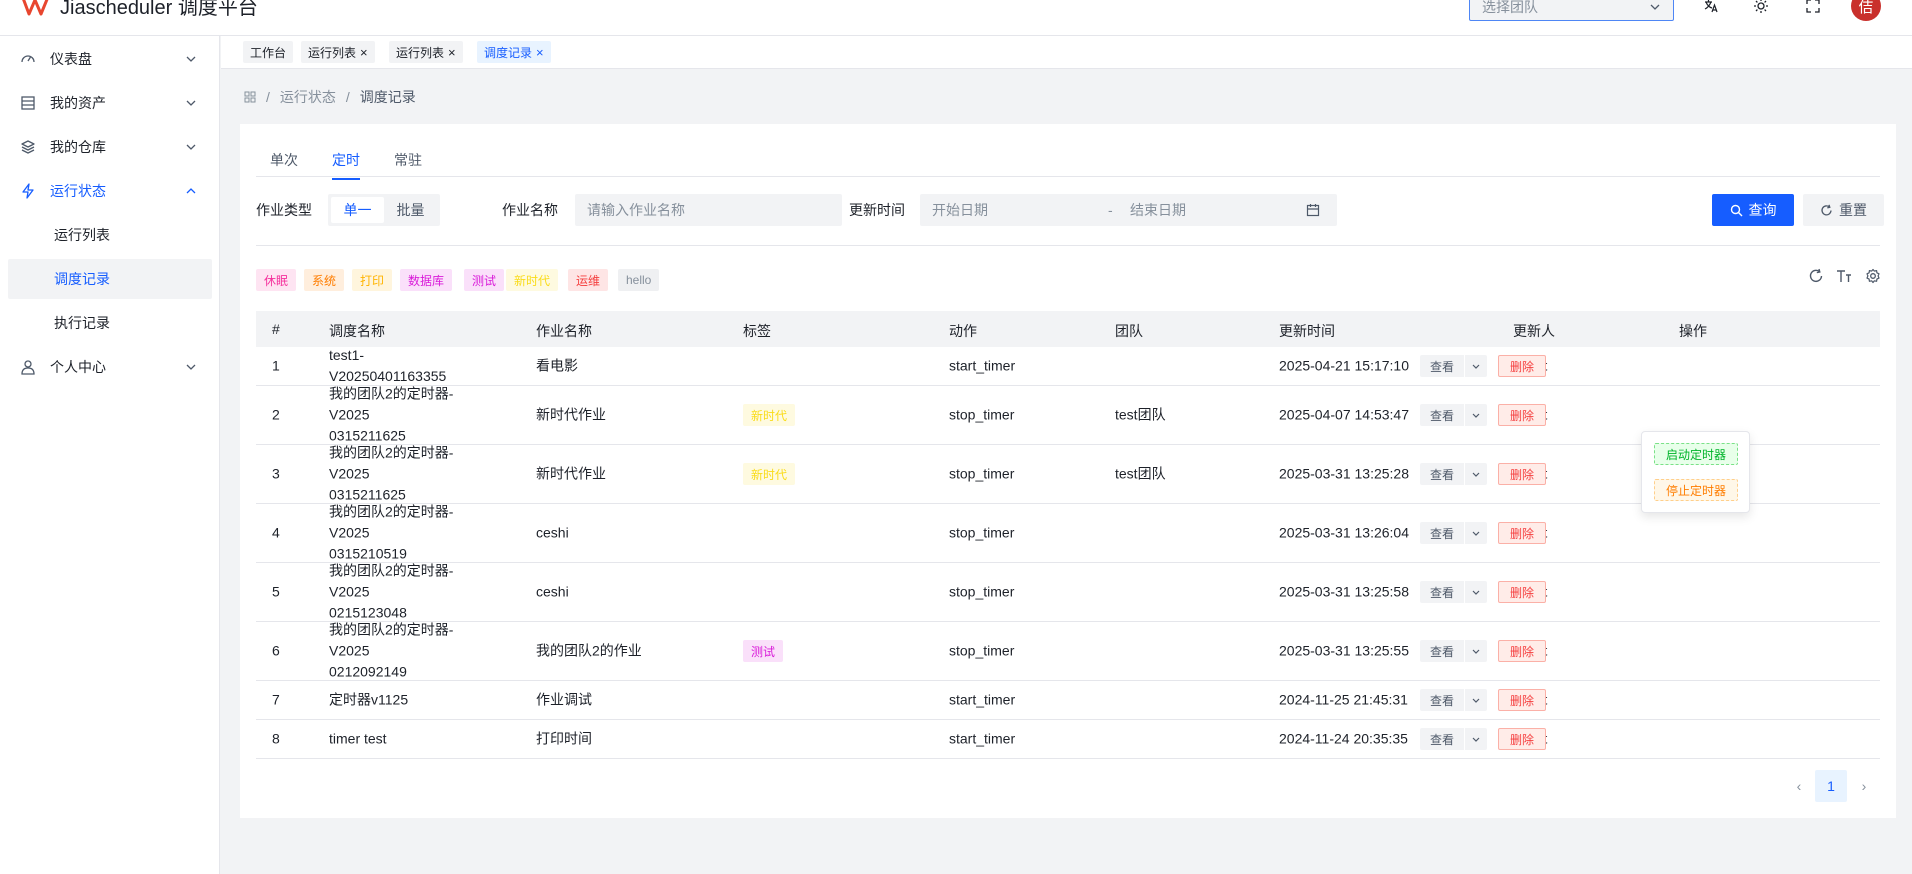 The image size is (1912, 874). What do you see at coordinates (1826, 209) in the screenshot?
I see `refresh-icon` at bounding box center [1826, 209].